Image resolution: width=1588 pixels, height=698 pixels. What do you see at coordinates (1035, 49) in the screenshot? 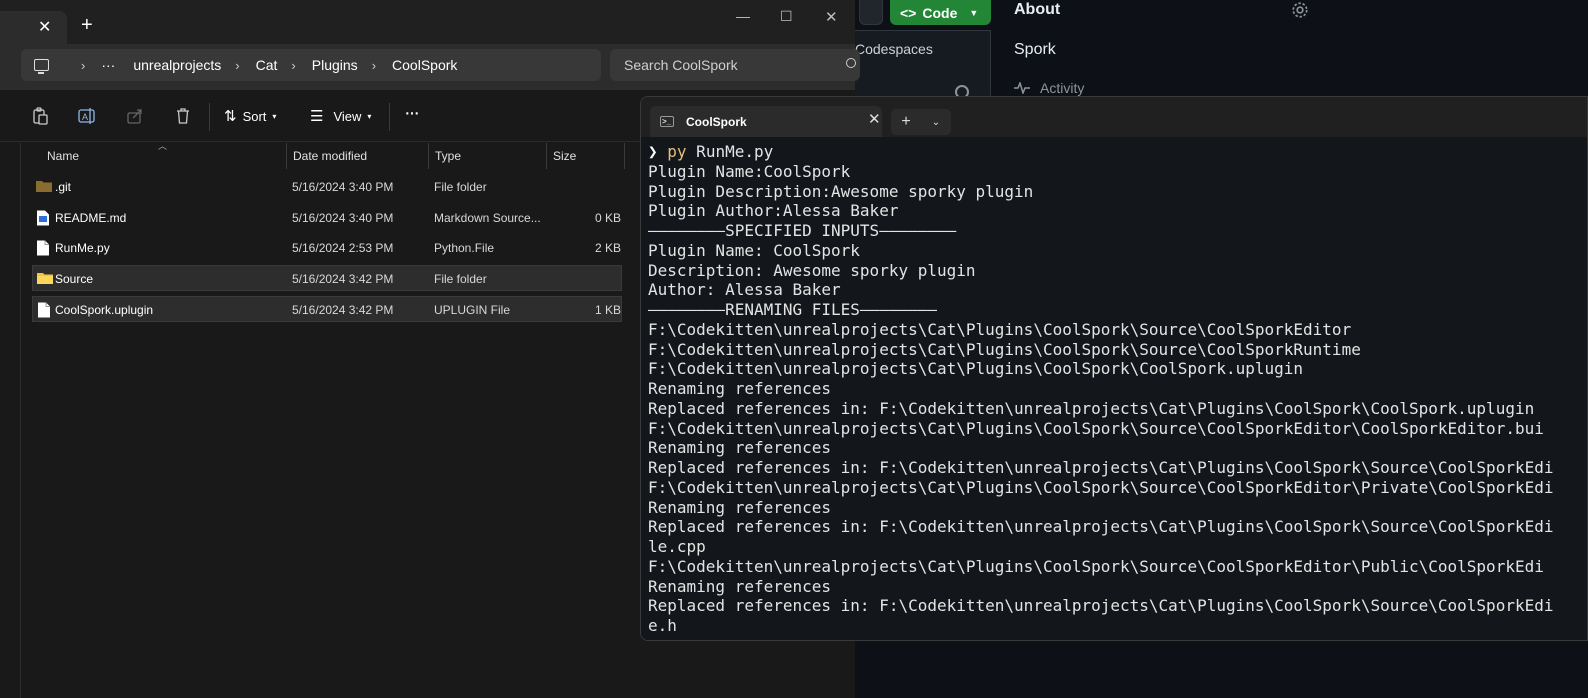
I see `repo-description: Spork` at bounding box center [1035, 49].